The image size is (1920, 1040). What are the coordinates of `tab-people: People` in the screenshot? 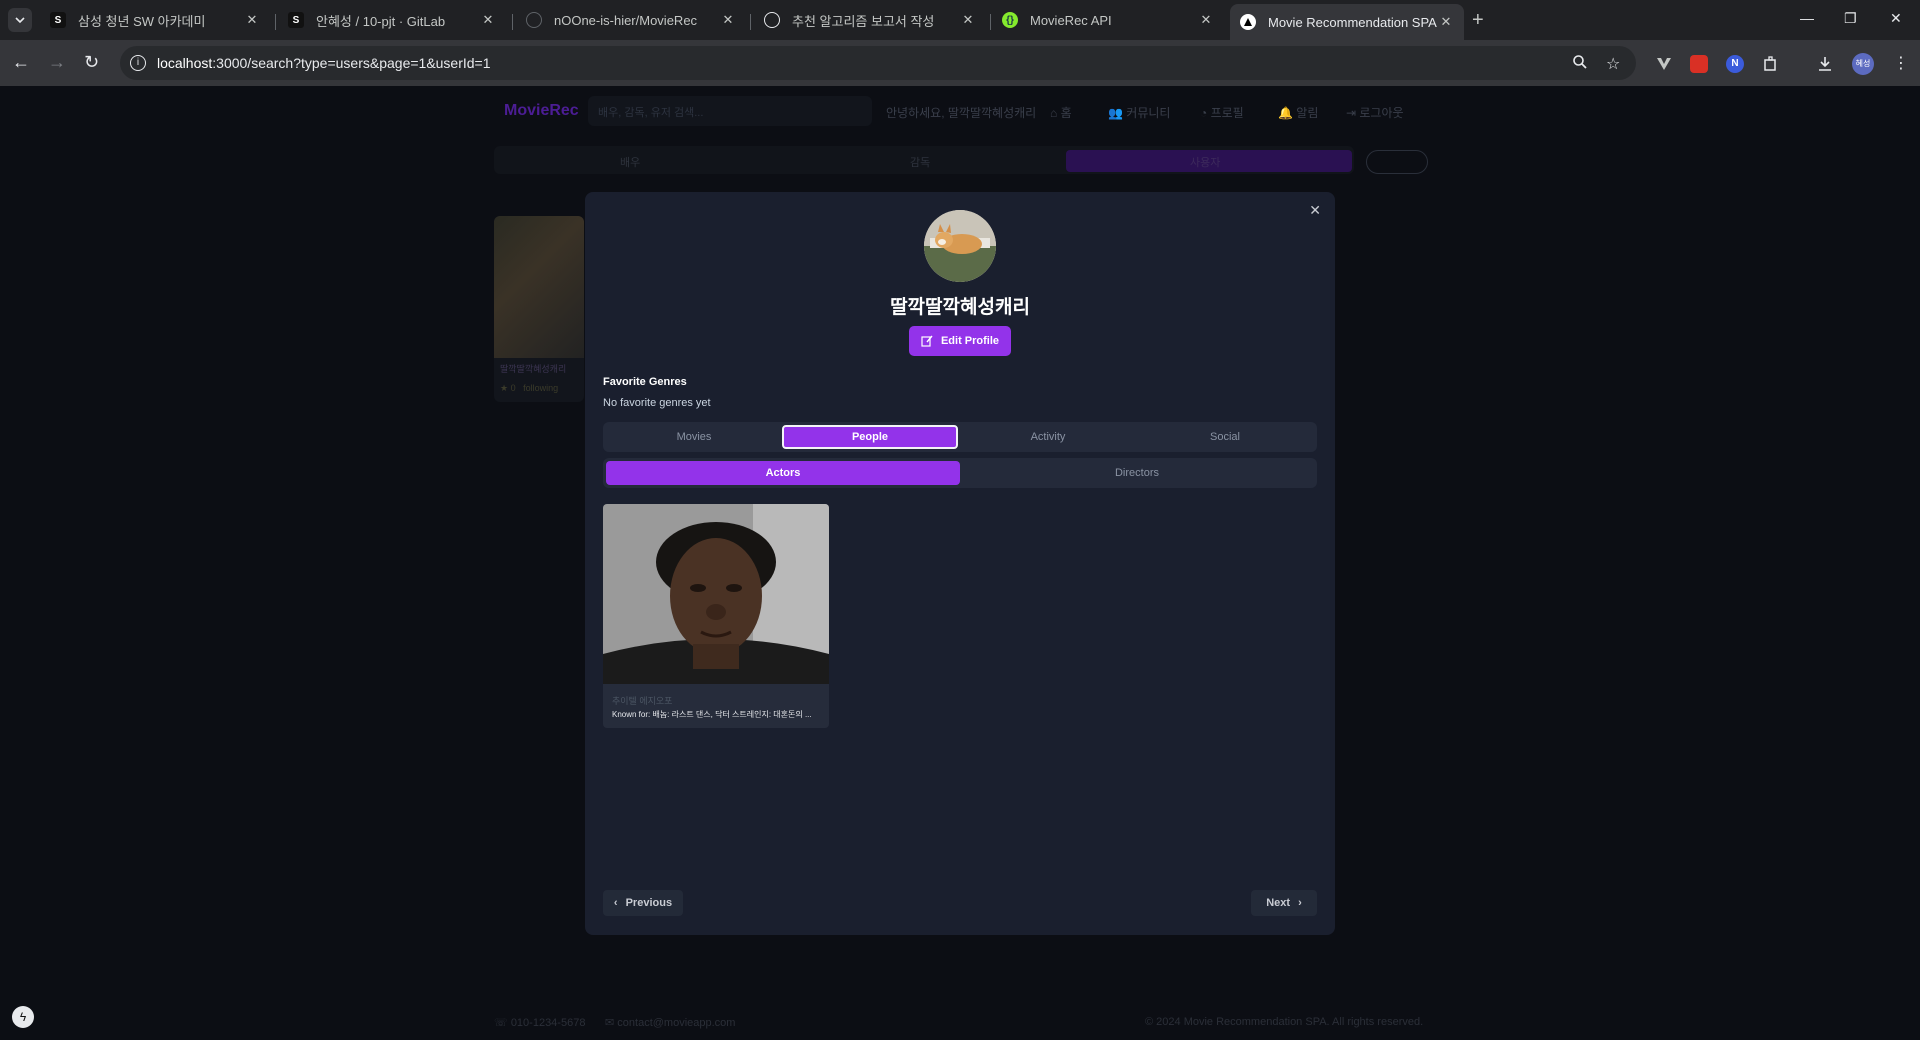 It's located at (870, 437).